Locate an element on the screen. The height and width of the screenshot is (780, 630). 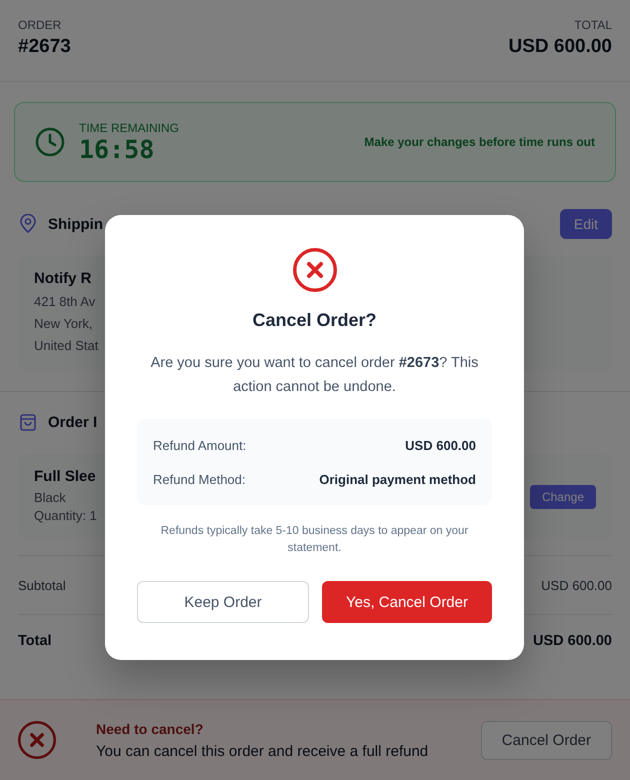
timer-hint: Make your changes before time runs out is located at coordinates (479, 142).